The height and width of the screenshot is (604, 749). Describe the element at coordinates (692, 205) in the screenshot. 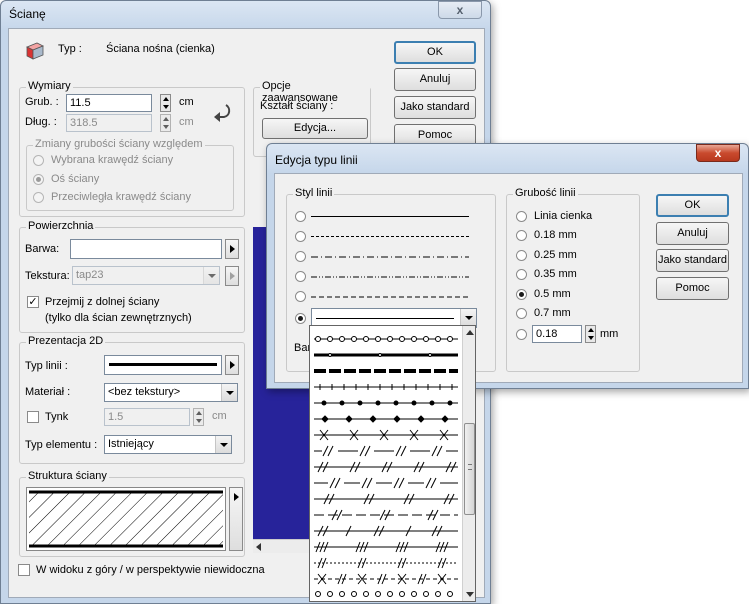

I see `line-ok-button: OK` at that location.